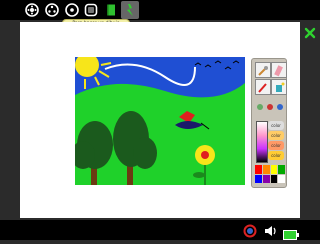  Describe the element at coordinates (281, 178) in the screenshot. I see `color-swatch-white` at that location.